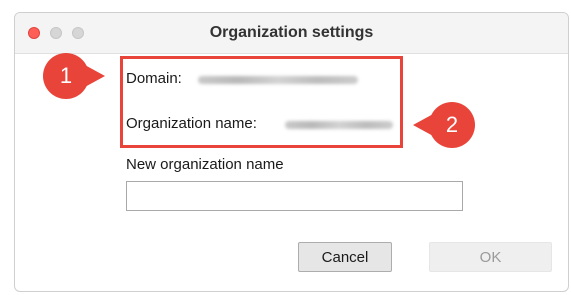  I want to click on cancel-button: Cancel, so click(345, 257).